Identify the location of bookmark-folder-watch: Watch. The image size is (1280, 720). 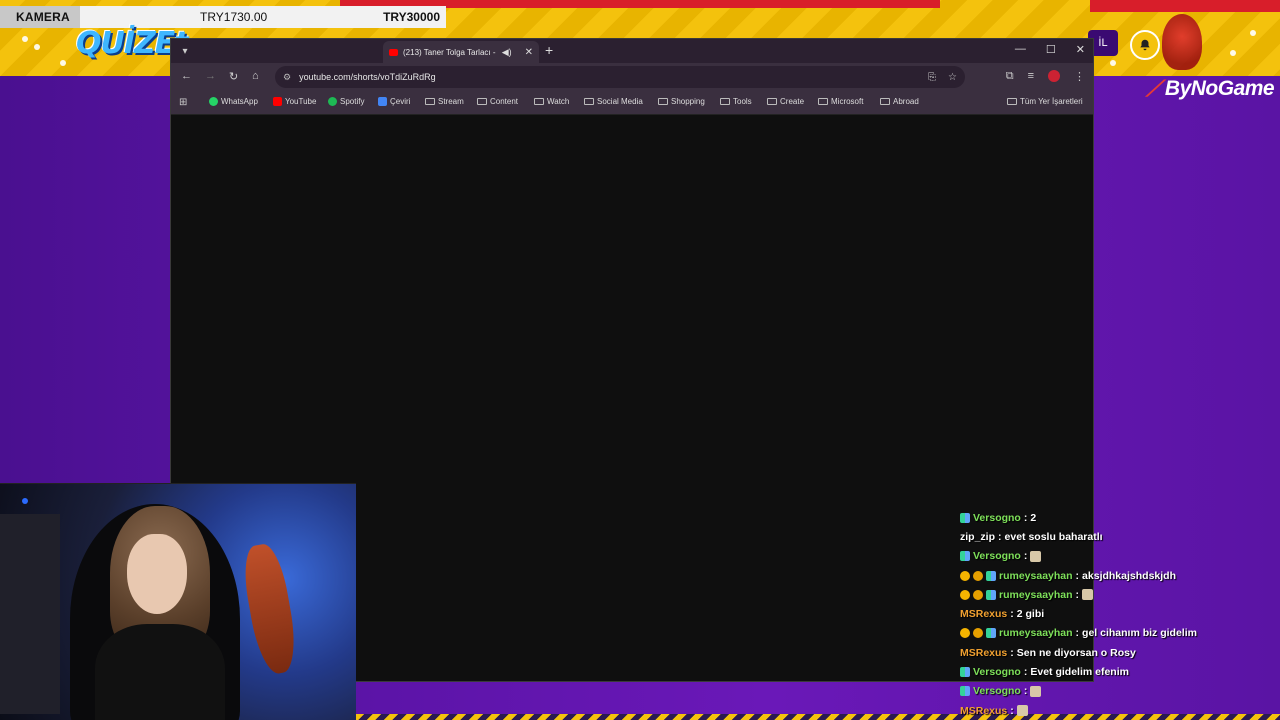
(551, 101).